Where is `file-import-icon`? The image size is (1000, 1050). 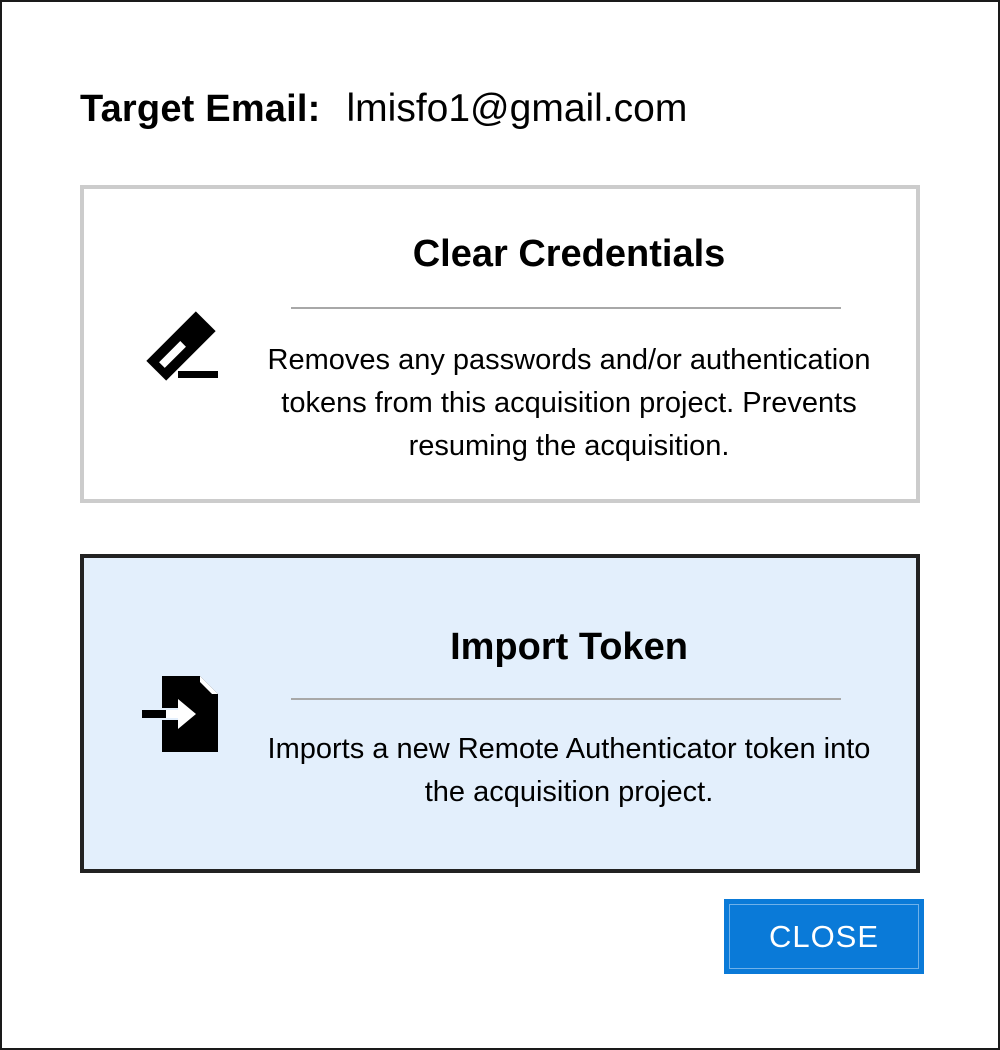 file-import-icon is located at coordinates (180, 714).